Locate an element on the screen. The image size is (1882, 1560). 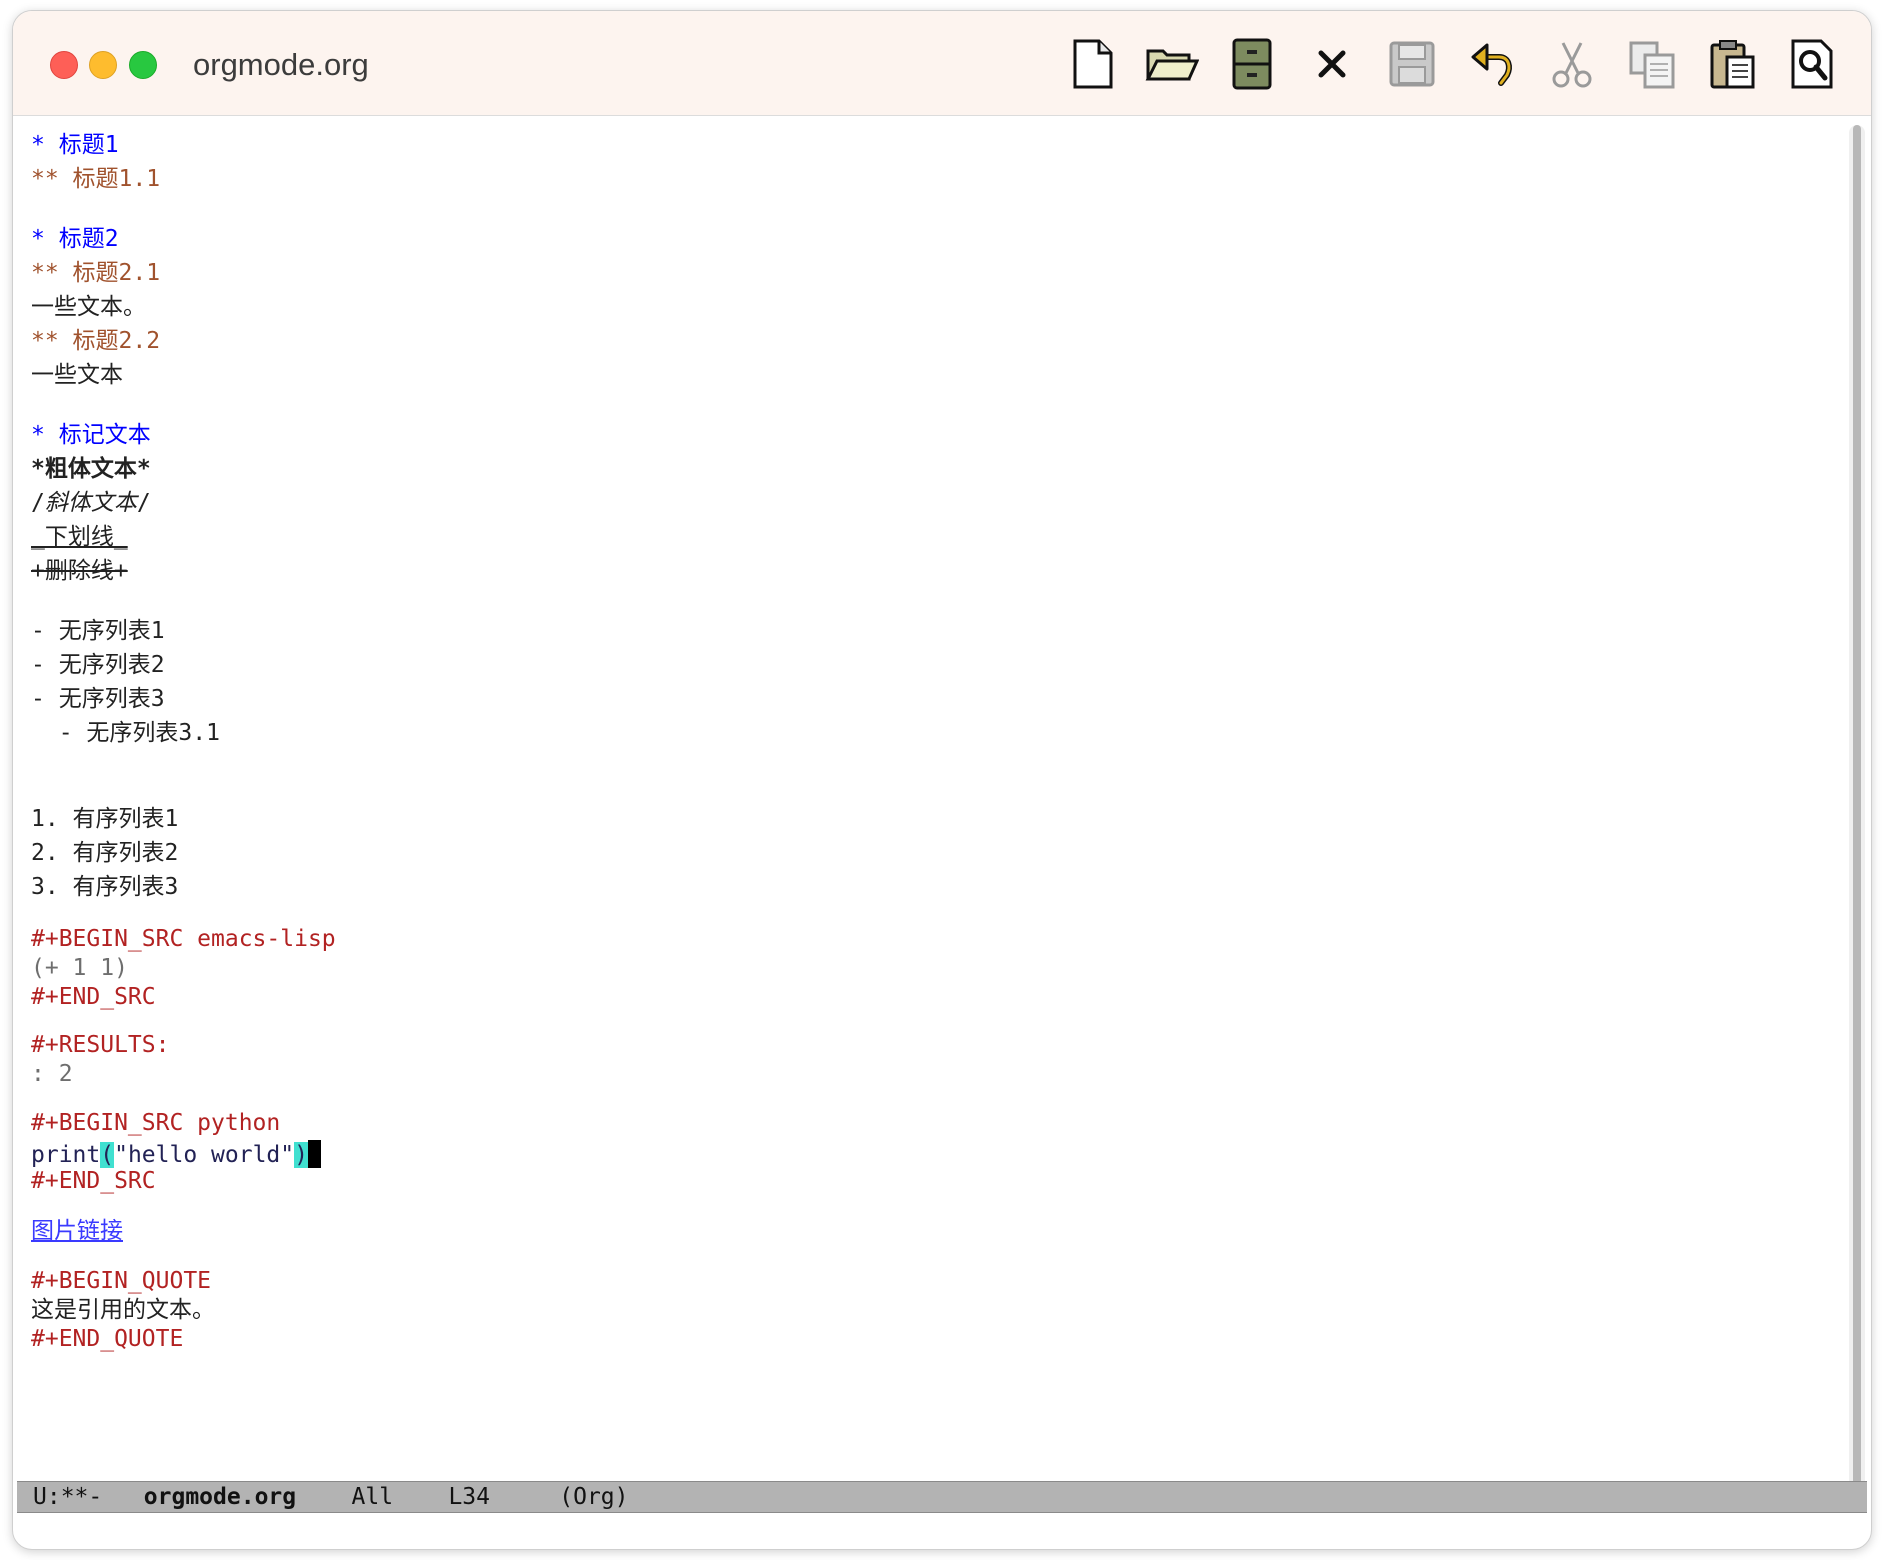
modeline-buffer-name: orgmode.org is located at coordinates (220, 1497).